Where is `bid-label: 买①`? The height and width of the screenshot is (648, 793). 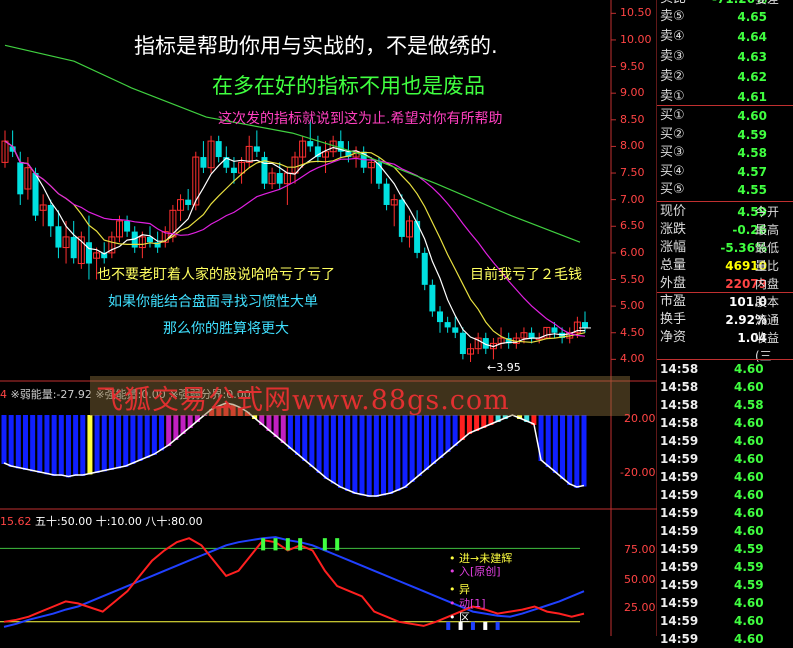
bid-label: 买① is located at coordinates (672, 115).